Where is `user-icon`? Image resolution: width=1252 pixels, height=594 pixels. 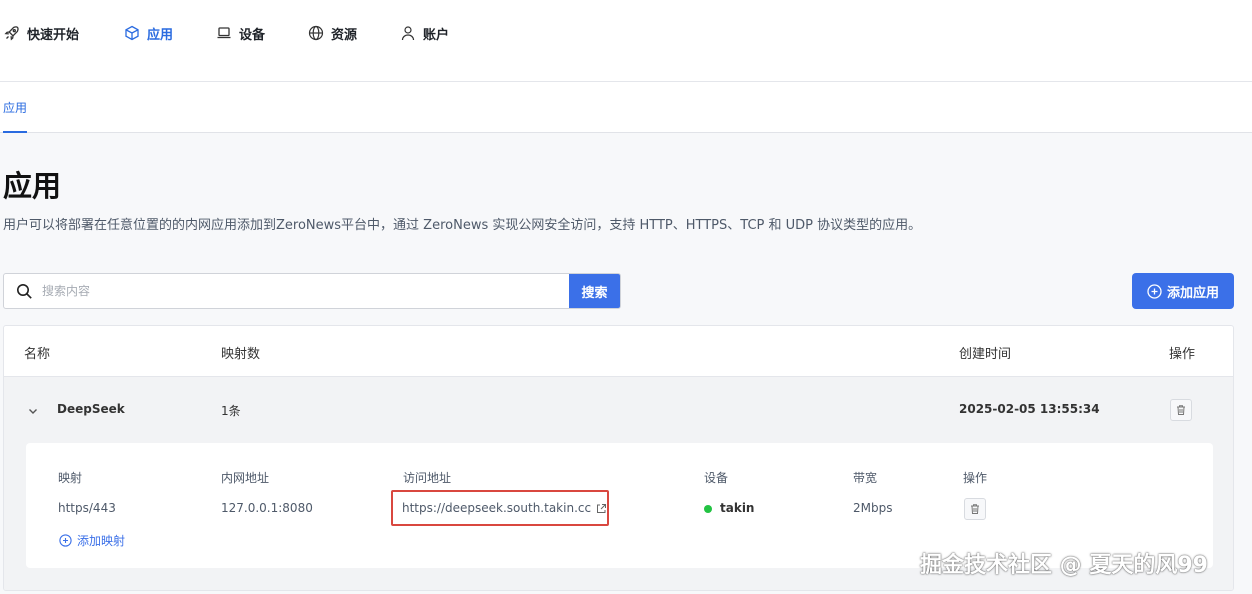
user-icon is located at coordinates (408, 33).